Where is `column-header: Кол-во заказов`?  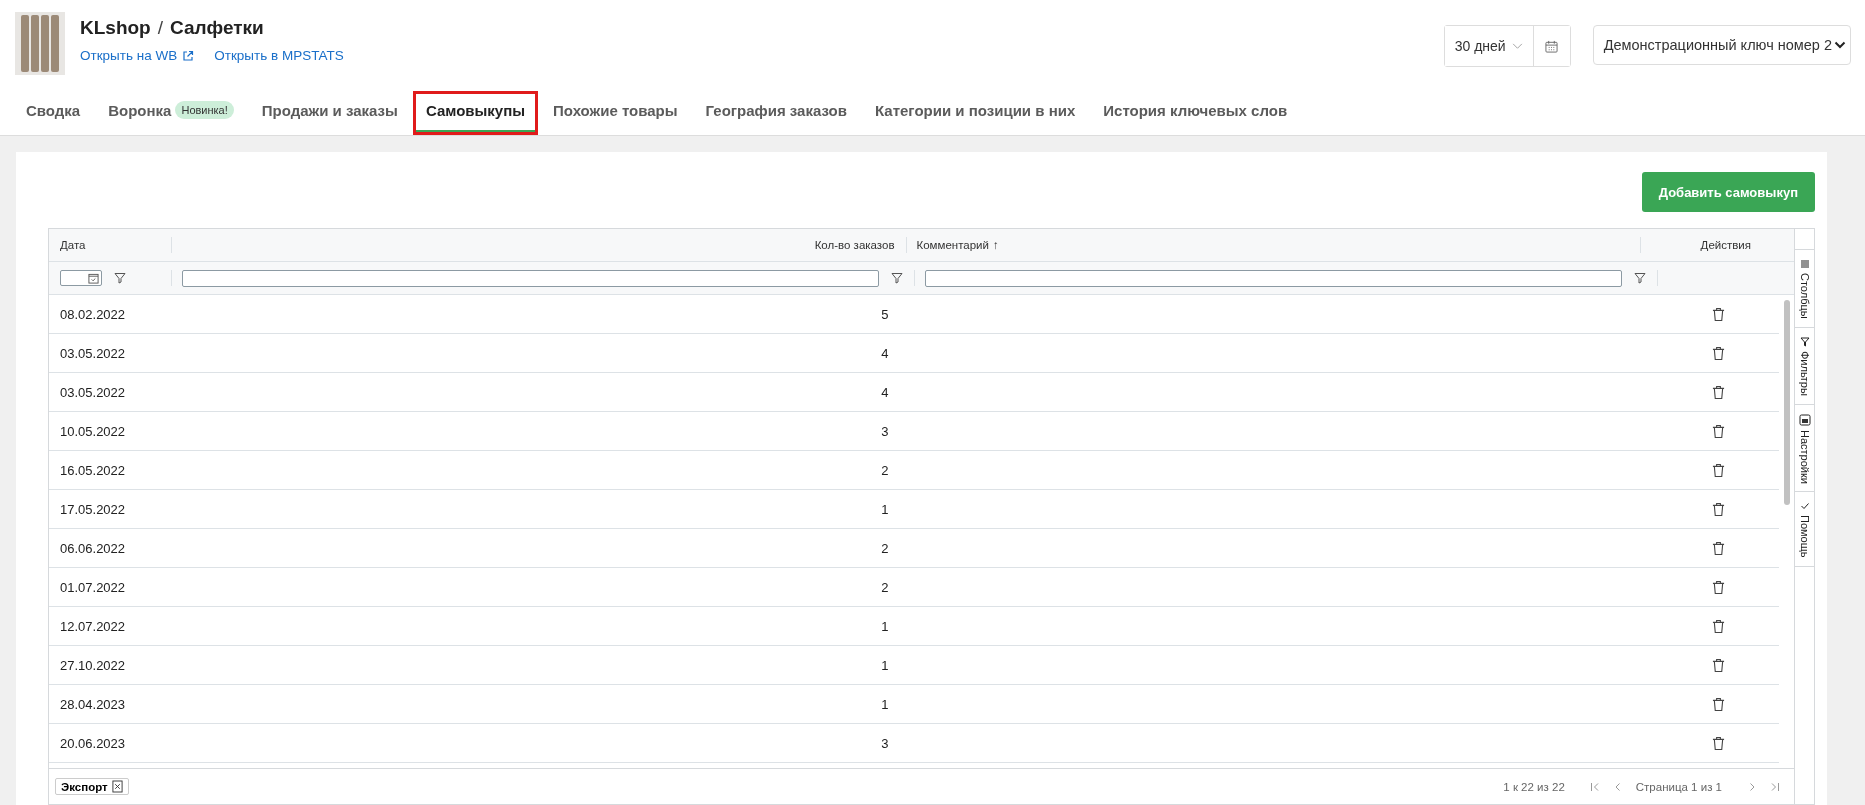
column-header: Кол-во заказов is located at coordinates (538, 245).